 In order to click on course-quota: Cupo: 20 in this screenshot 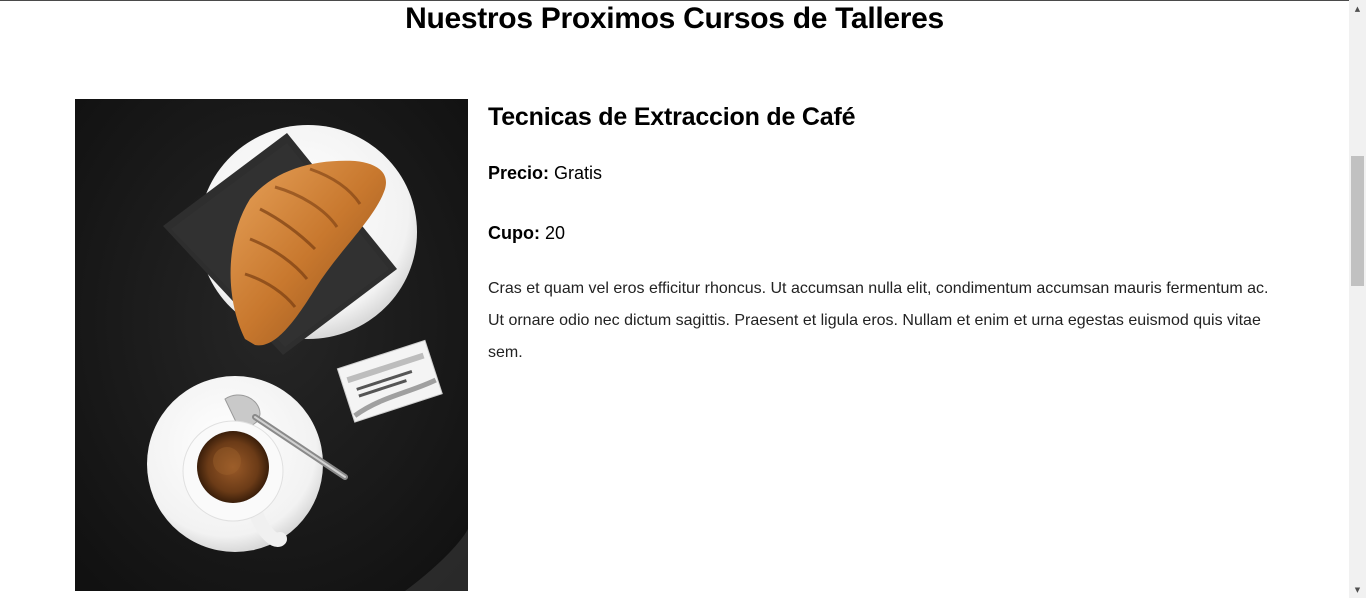, I will do `click(526, 233)`.